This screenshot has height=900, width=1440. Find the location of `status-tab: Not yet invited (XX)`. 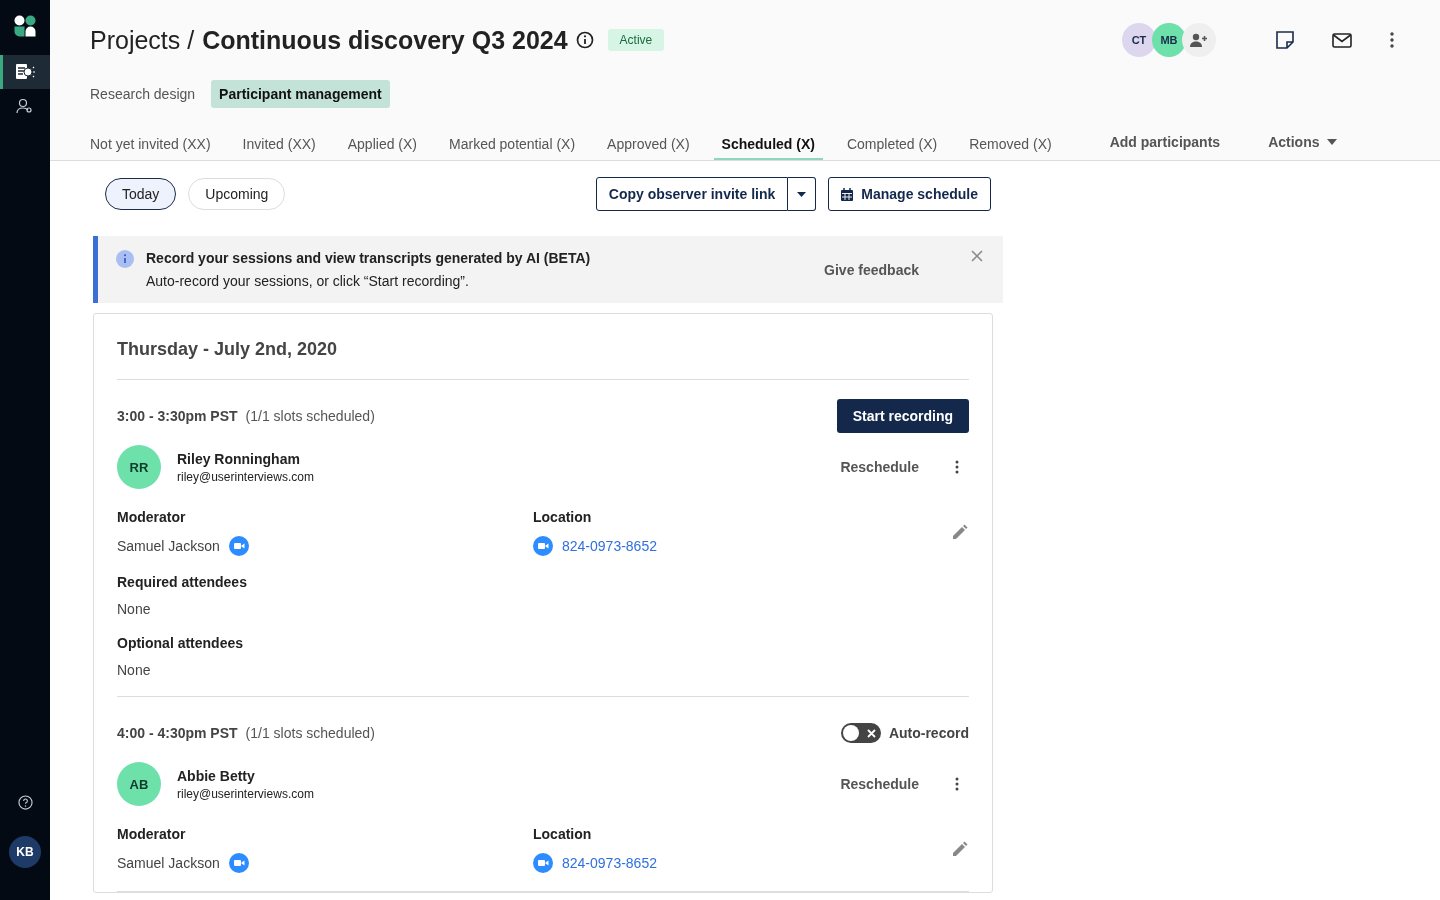

status-tab: Not yet invited (XX) is located at coordinates (150, 146).